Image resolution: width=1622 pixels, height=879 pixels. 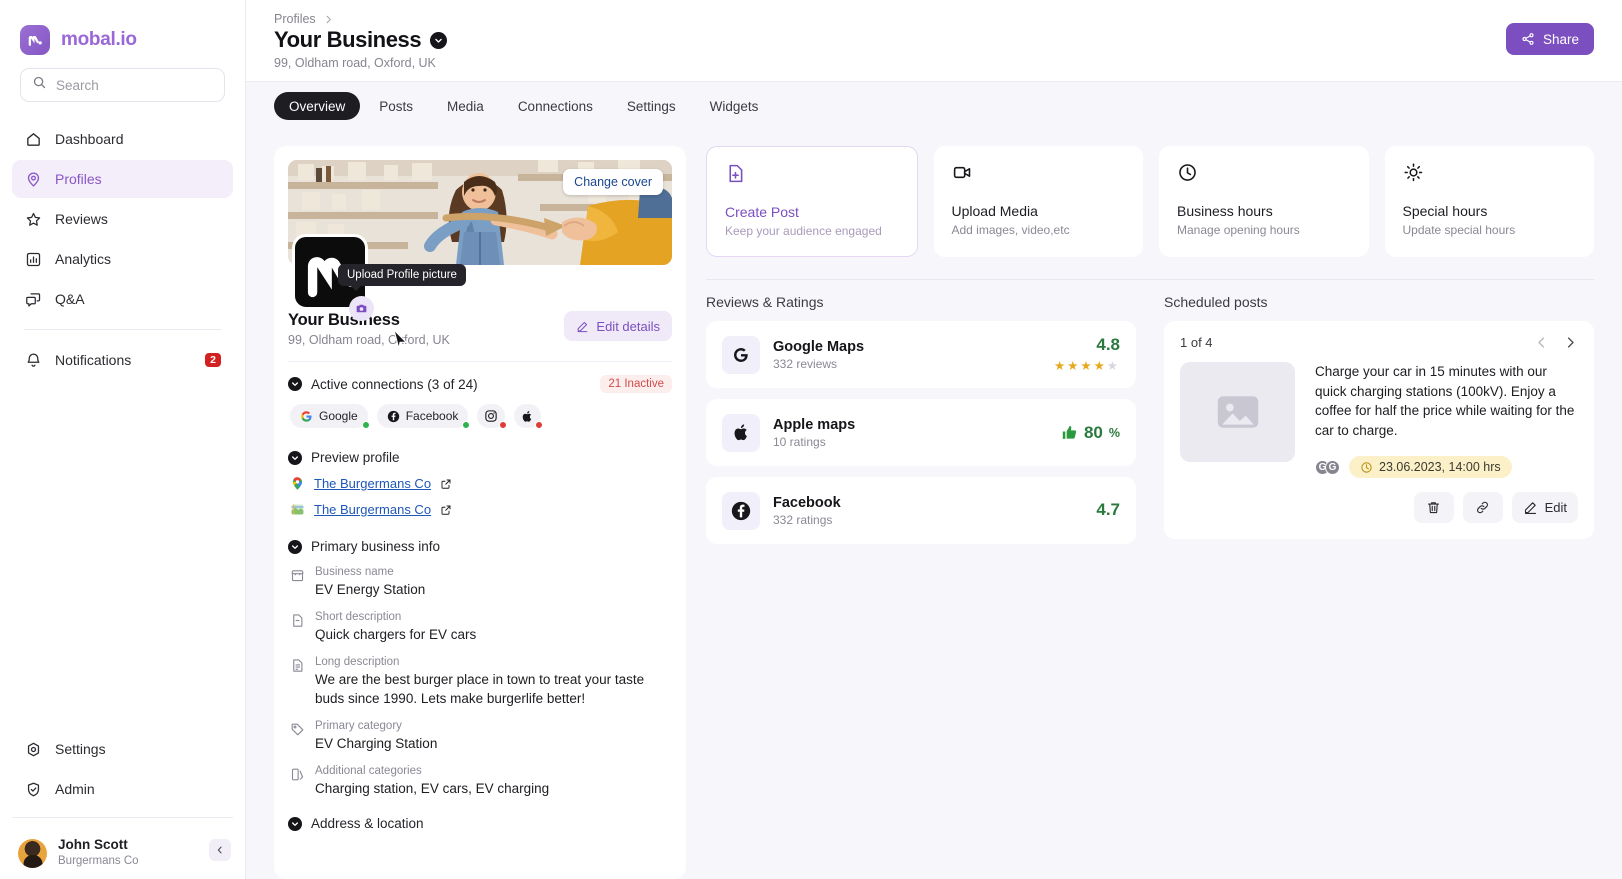 I want to click on delete-post-button, so click(x=1433, y=508).